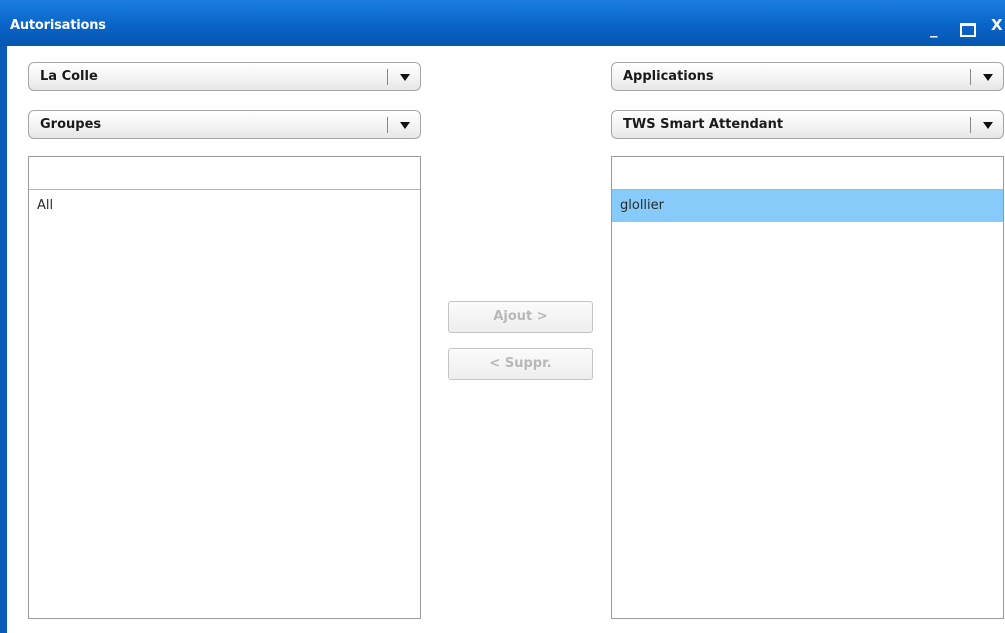 Image resolution: width=1005 pixels, height=633 pixels. I want to click on site-select: La Colle, so click(224, 76).